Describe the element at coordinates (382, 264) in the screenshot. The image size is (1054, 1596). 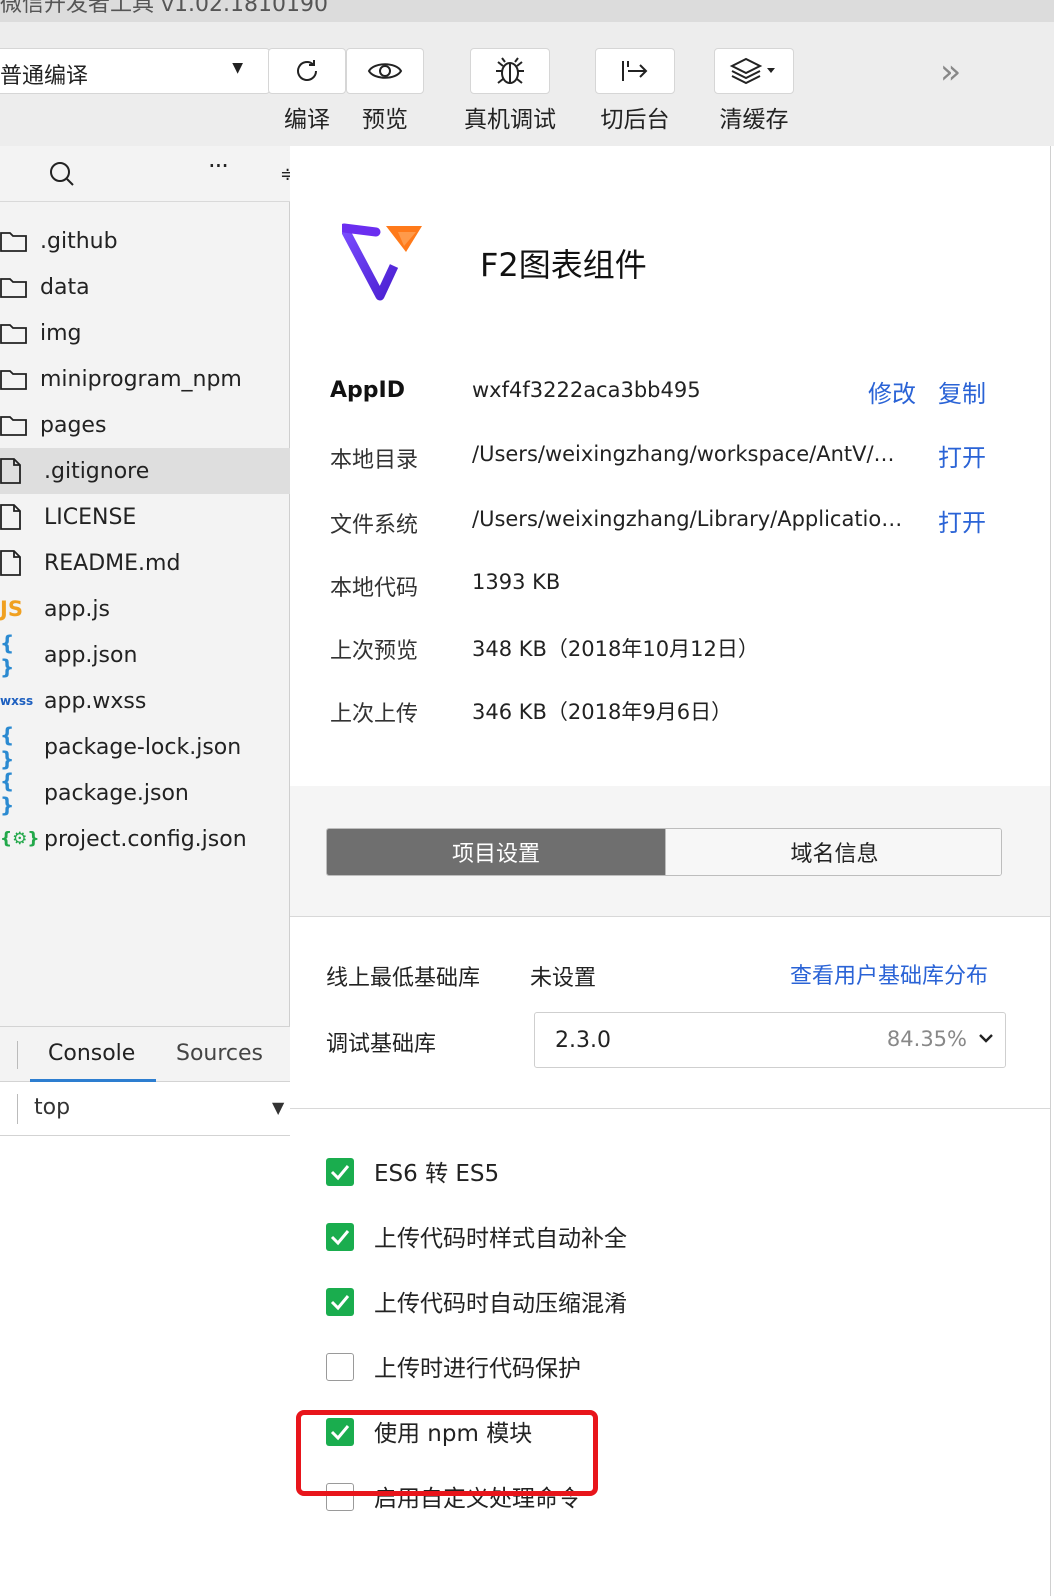
I see `f2-logo-icon` at that location.